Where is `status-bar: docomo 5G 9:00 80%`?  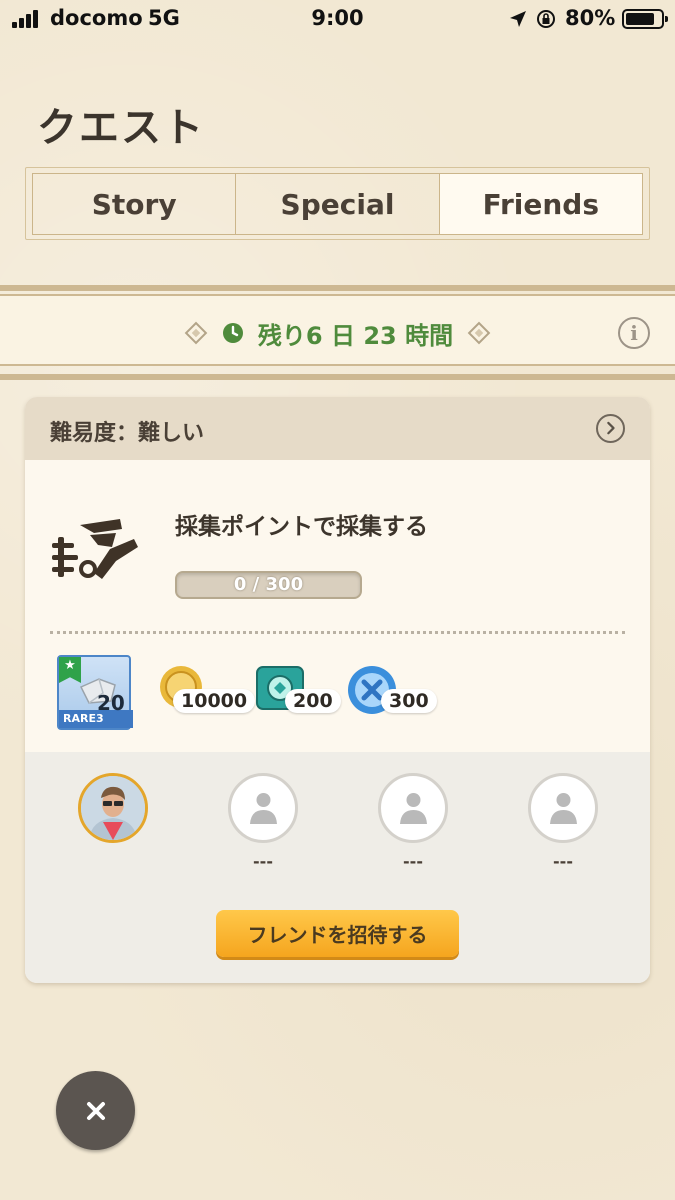
status-bar: docomo 5G 9:00 80% is located at coordinates (337, 19).